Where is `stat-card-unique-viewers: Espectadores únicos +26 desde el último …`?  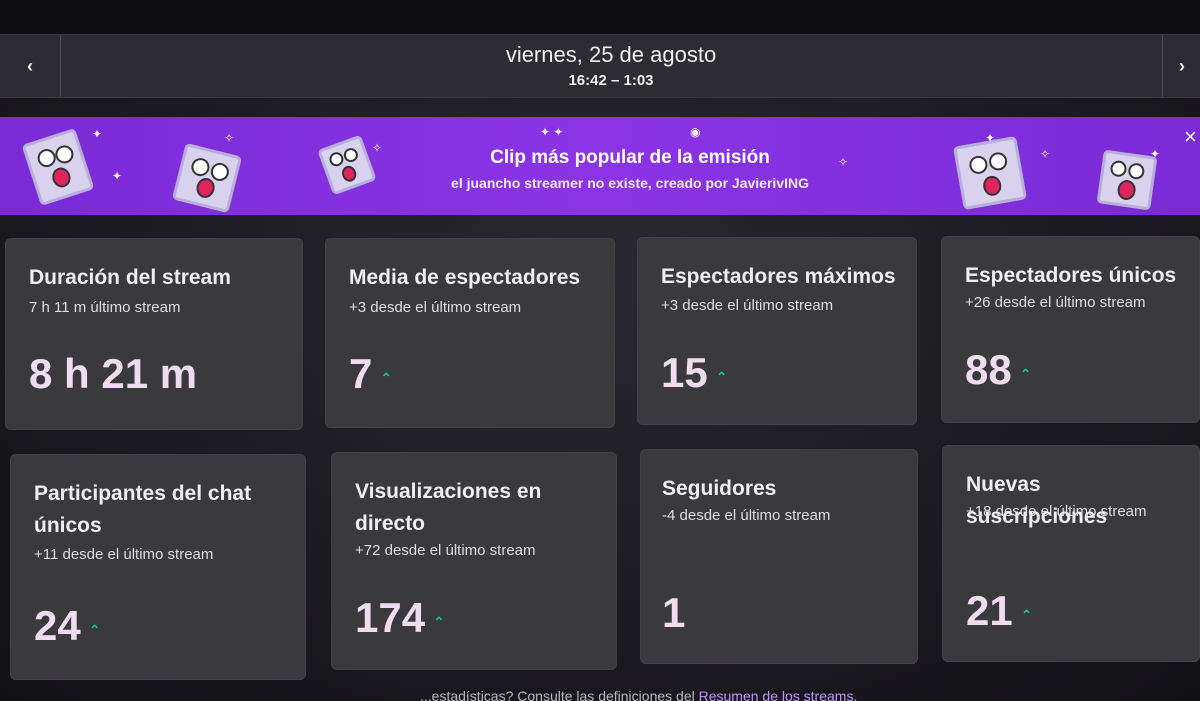
stat-card-unique-viewers: Espectadores únicos +26 desde el último … is located at coordinates (1070, 329).